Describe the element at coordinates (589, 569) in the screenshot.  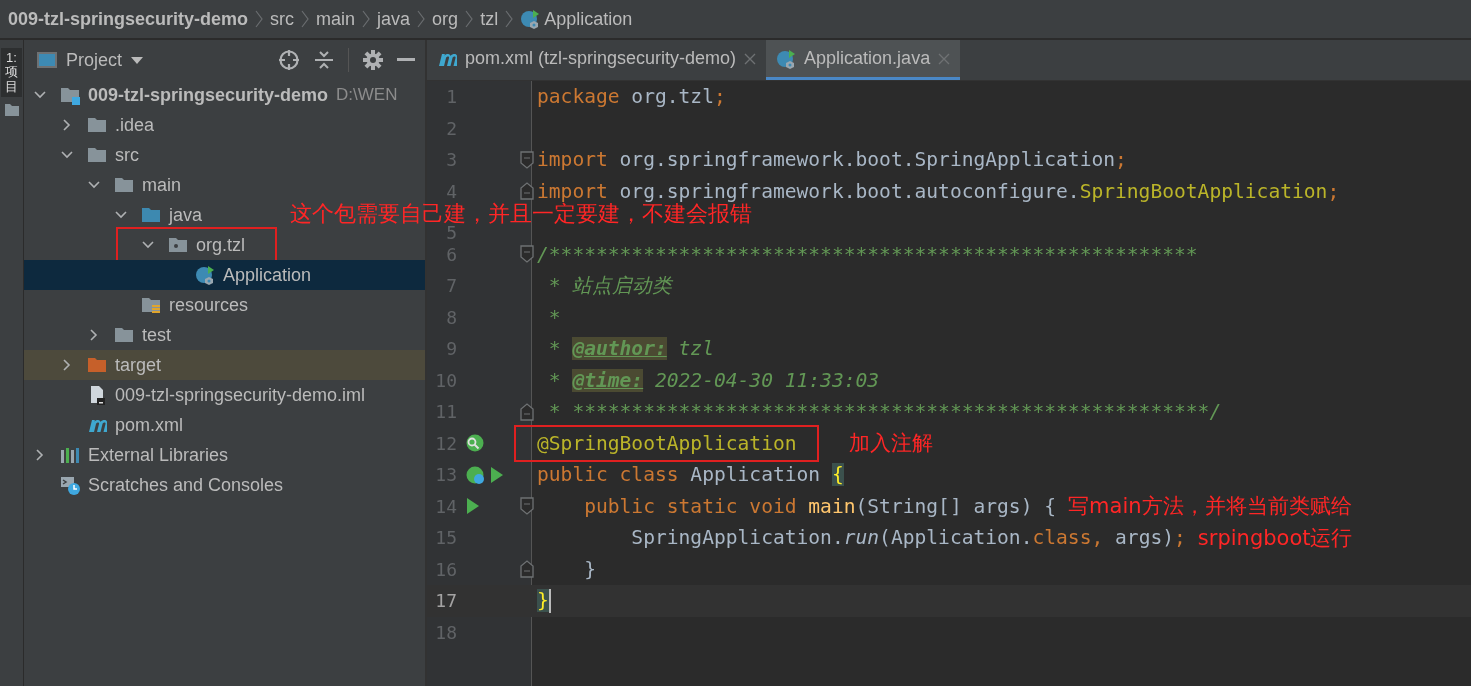
I see `code-line: }` at that location.